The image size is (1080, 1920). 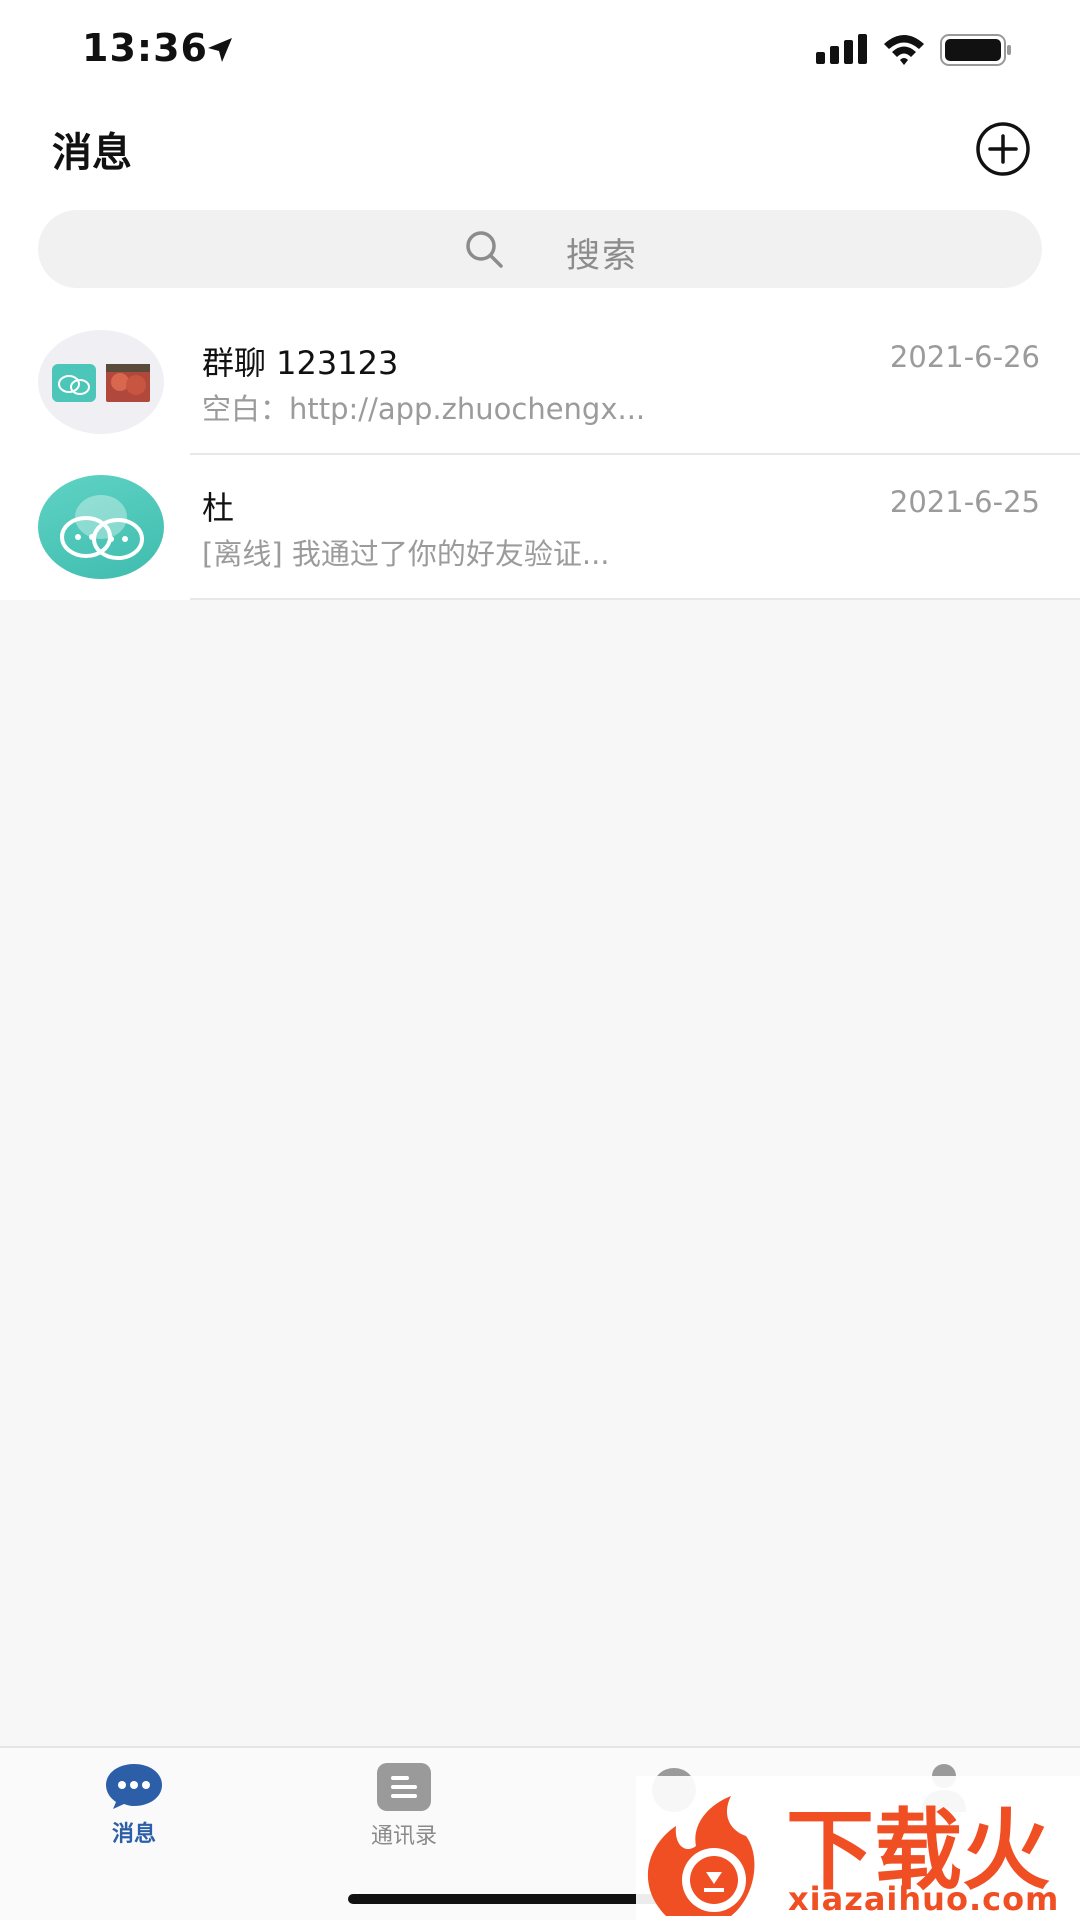 What do you see at coordinates (404, 1787) in the screenshot?
I see `contacts-book-icon` at bounding box center [404, 1787].